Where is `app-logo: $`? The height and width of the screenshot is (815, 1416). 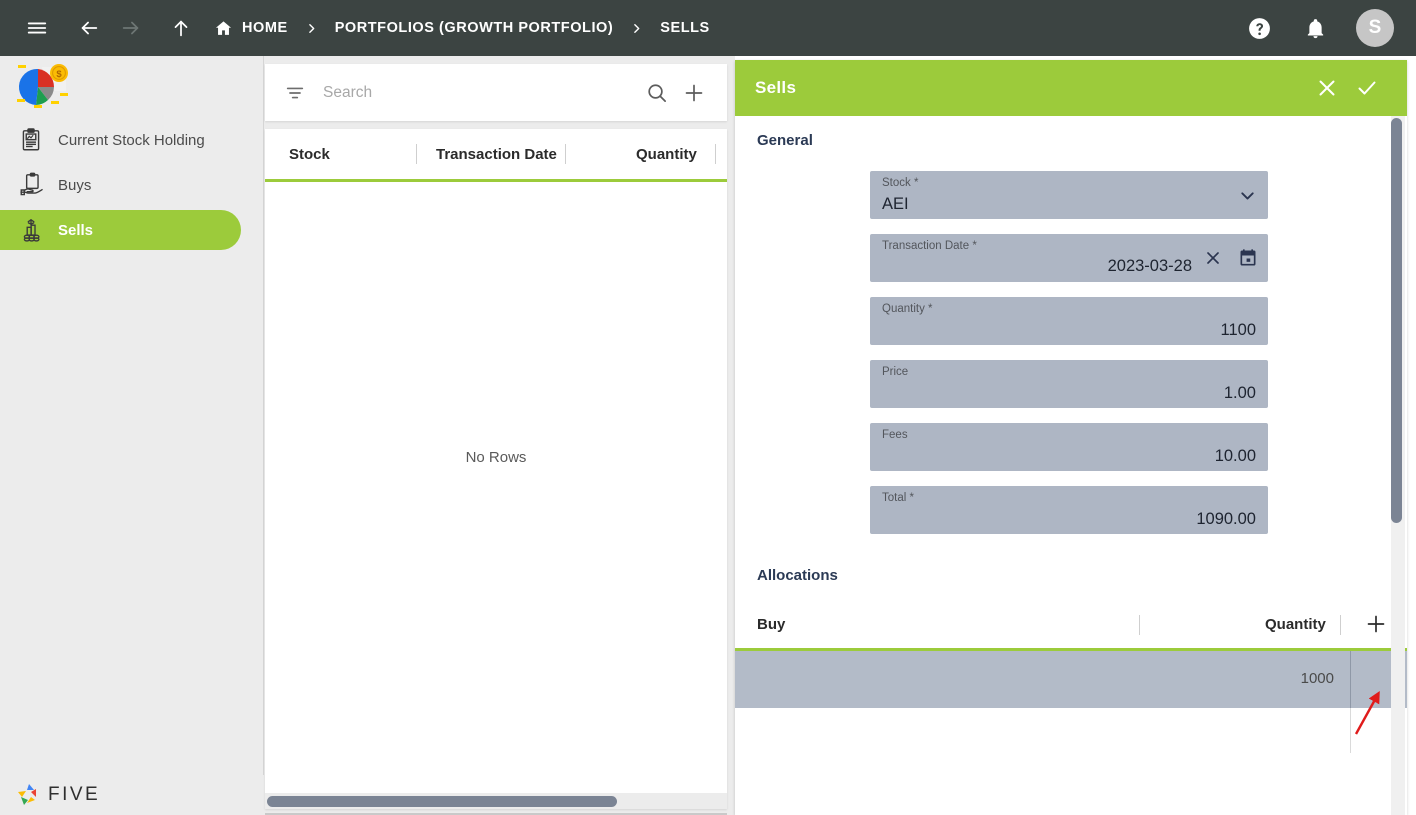 app-logo: $ is located at coordinates (131, 87).